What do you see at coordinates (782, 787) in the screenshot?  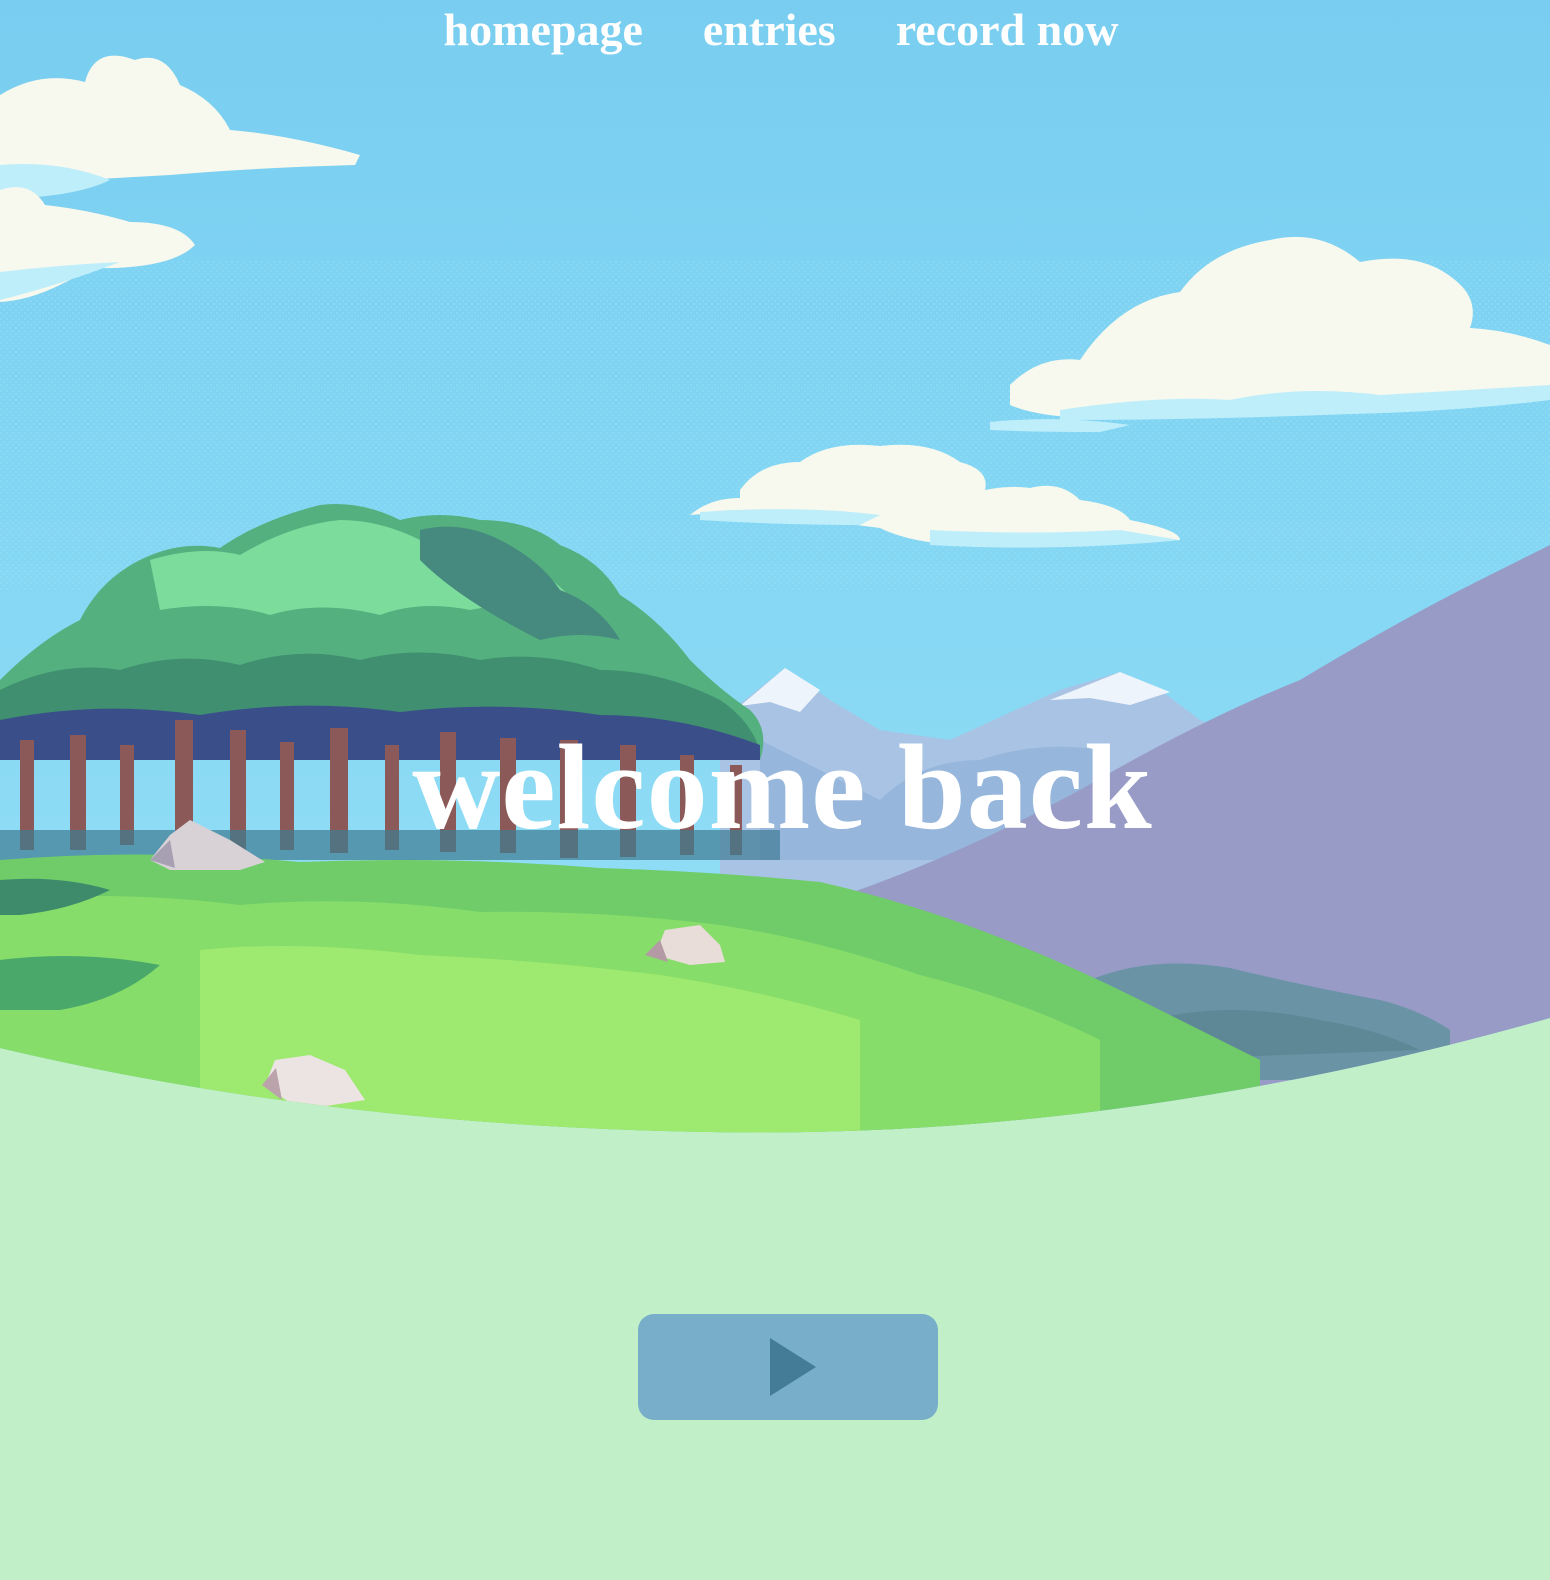 I see `hero-title: welcome back` at bounding box center [782, 787].